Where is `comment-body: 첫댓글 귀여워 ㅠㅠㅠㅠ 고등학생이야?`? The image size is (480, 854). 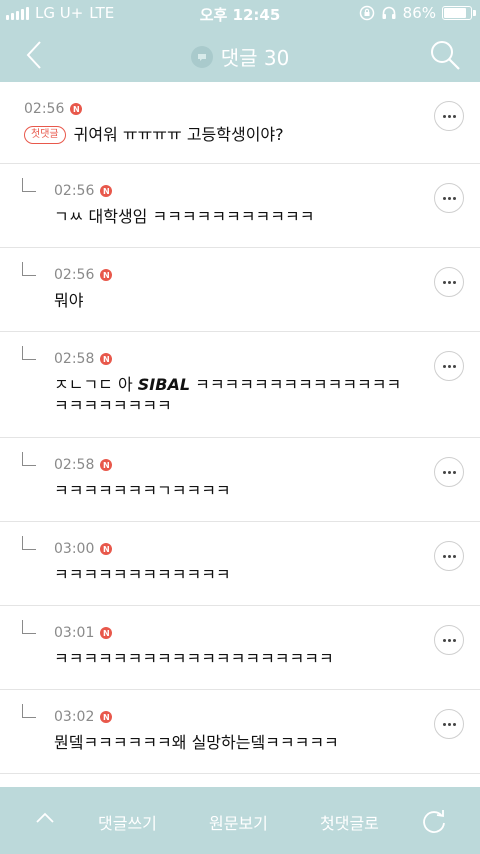 comment-body: 첫댓글 귀여워 ㅠㅠㅠㅠ 고등학생이야? is located at coordinates (204, 134).